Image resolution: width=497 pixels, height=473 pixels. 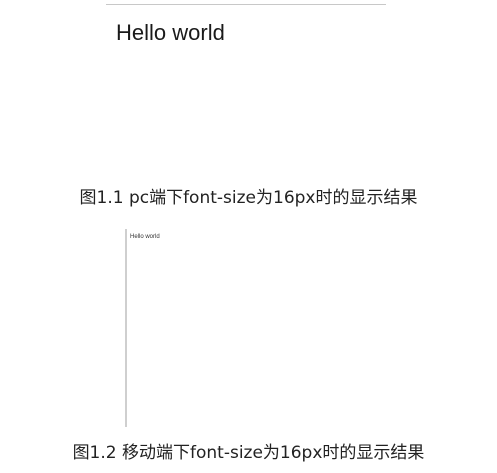 What do you see at coordinates (170, 32) in the screenshot?
I see `pc-sample-text: Hello world` at bounding box center [170, 32].